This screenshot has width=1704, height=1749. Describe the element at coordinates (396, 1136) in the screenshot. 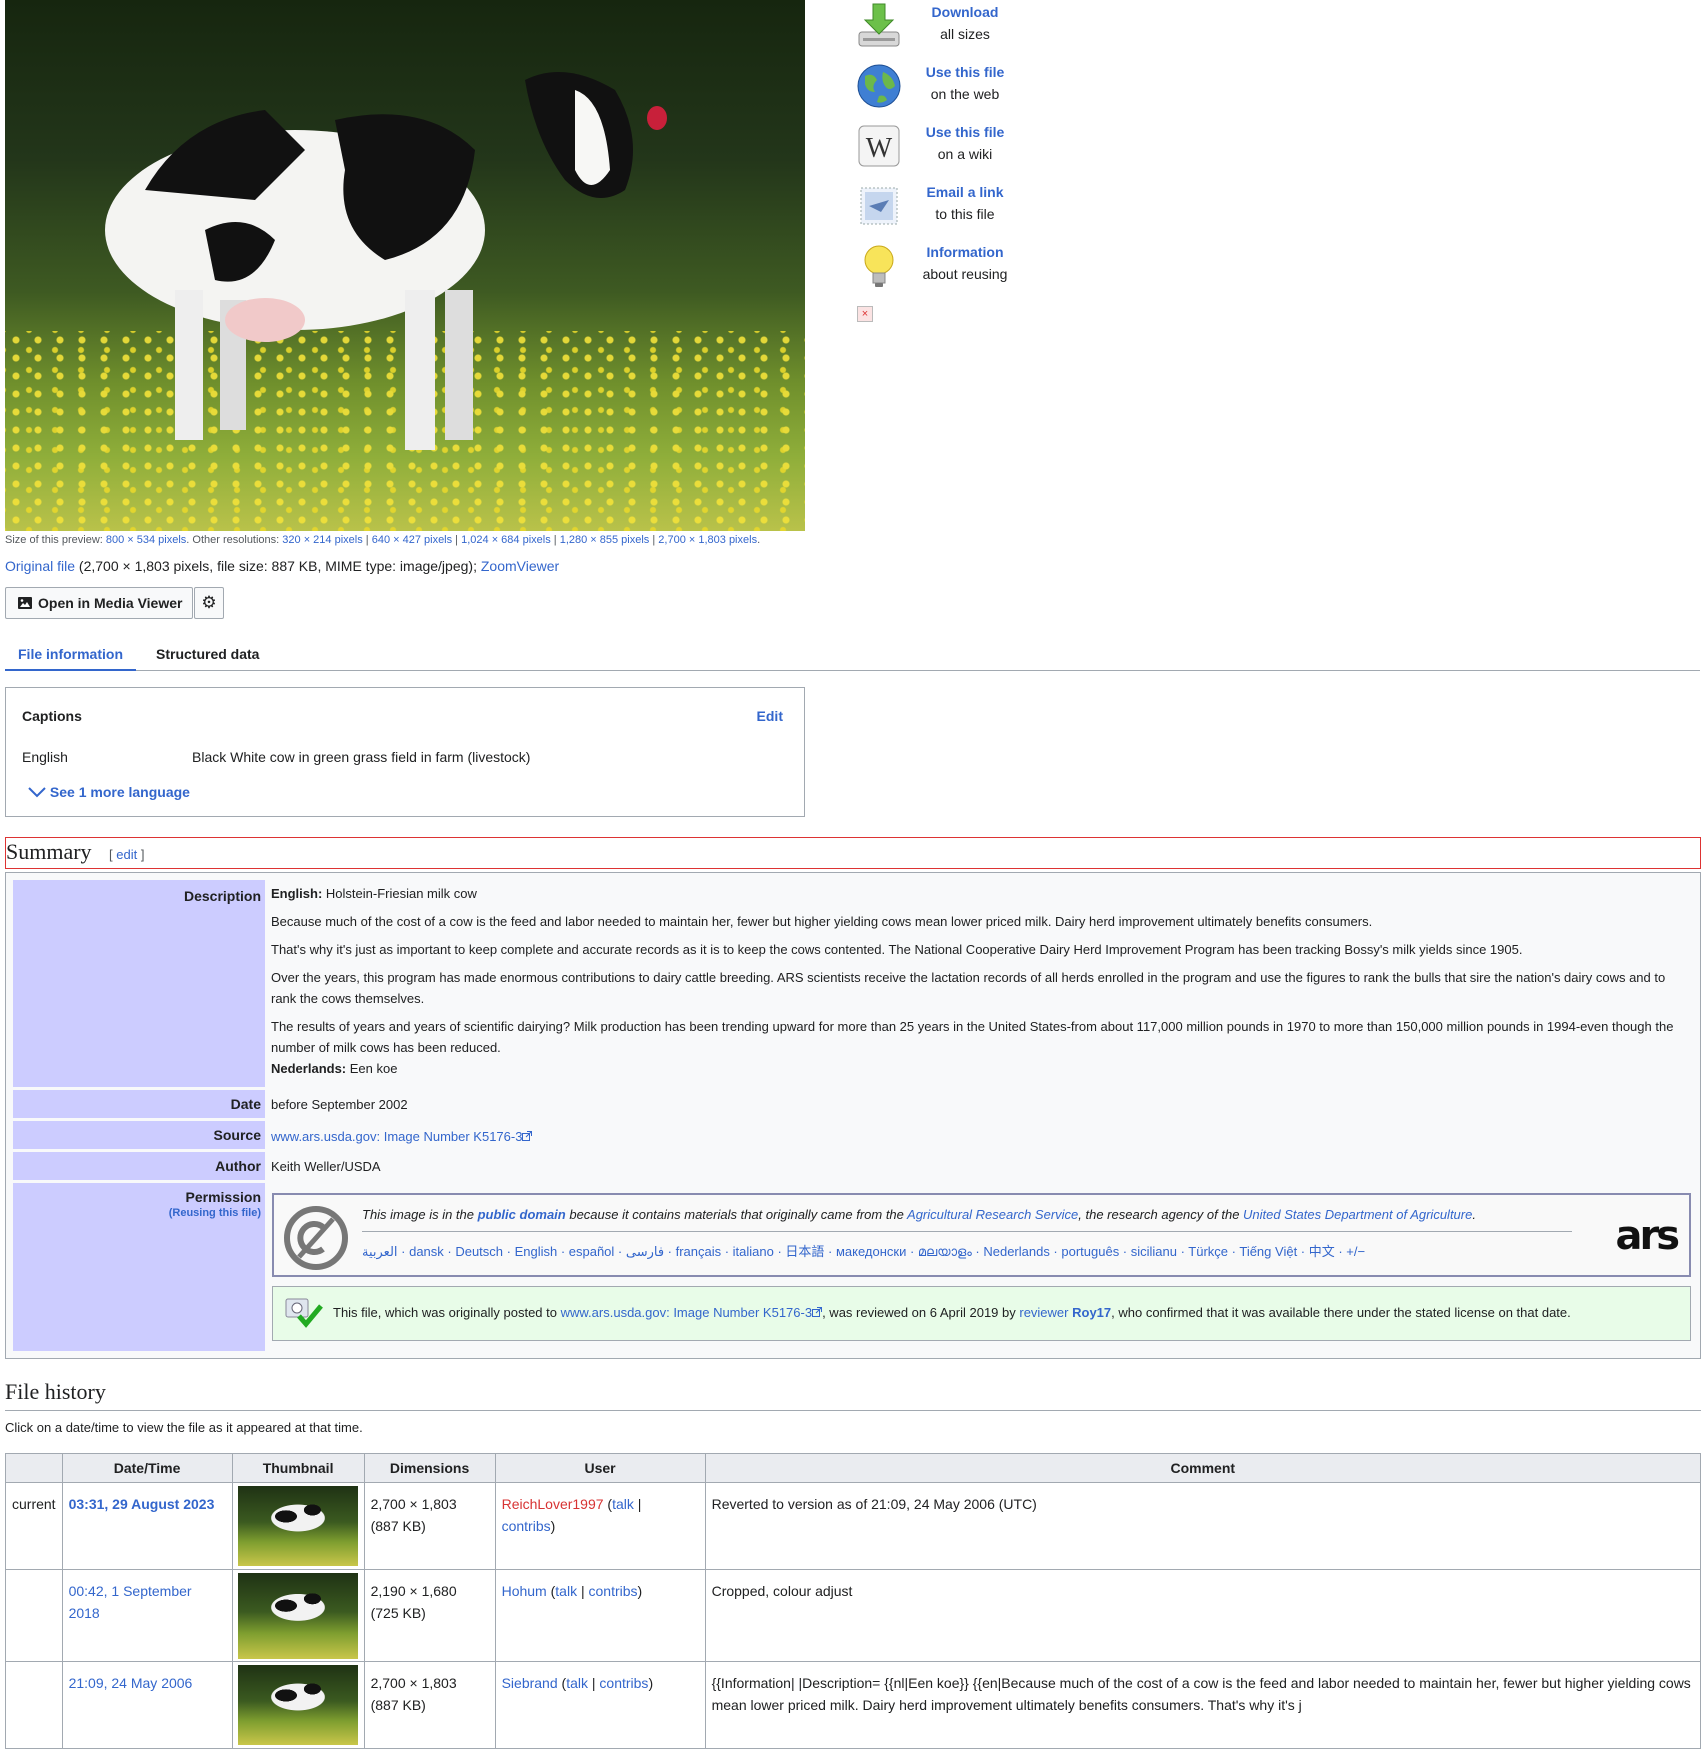

I see `source-link: www.ars.usda.gov: Image Number K5176-3` at that location.